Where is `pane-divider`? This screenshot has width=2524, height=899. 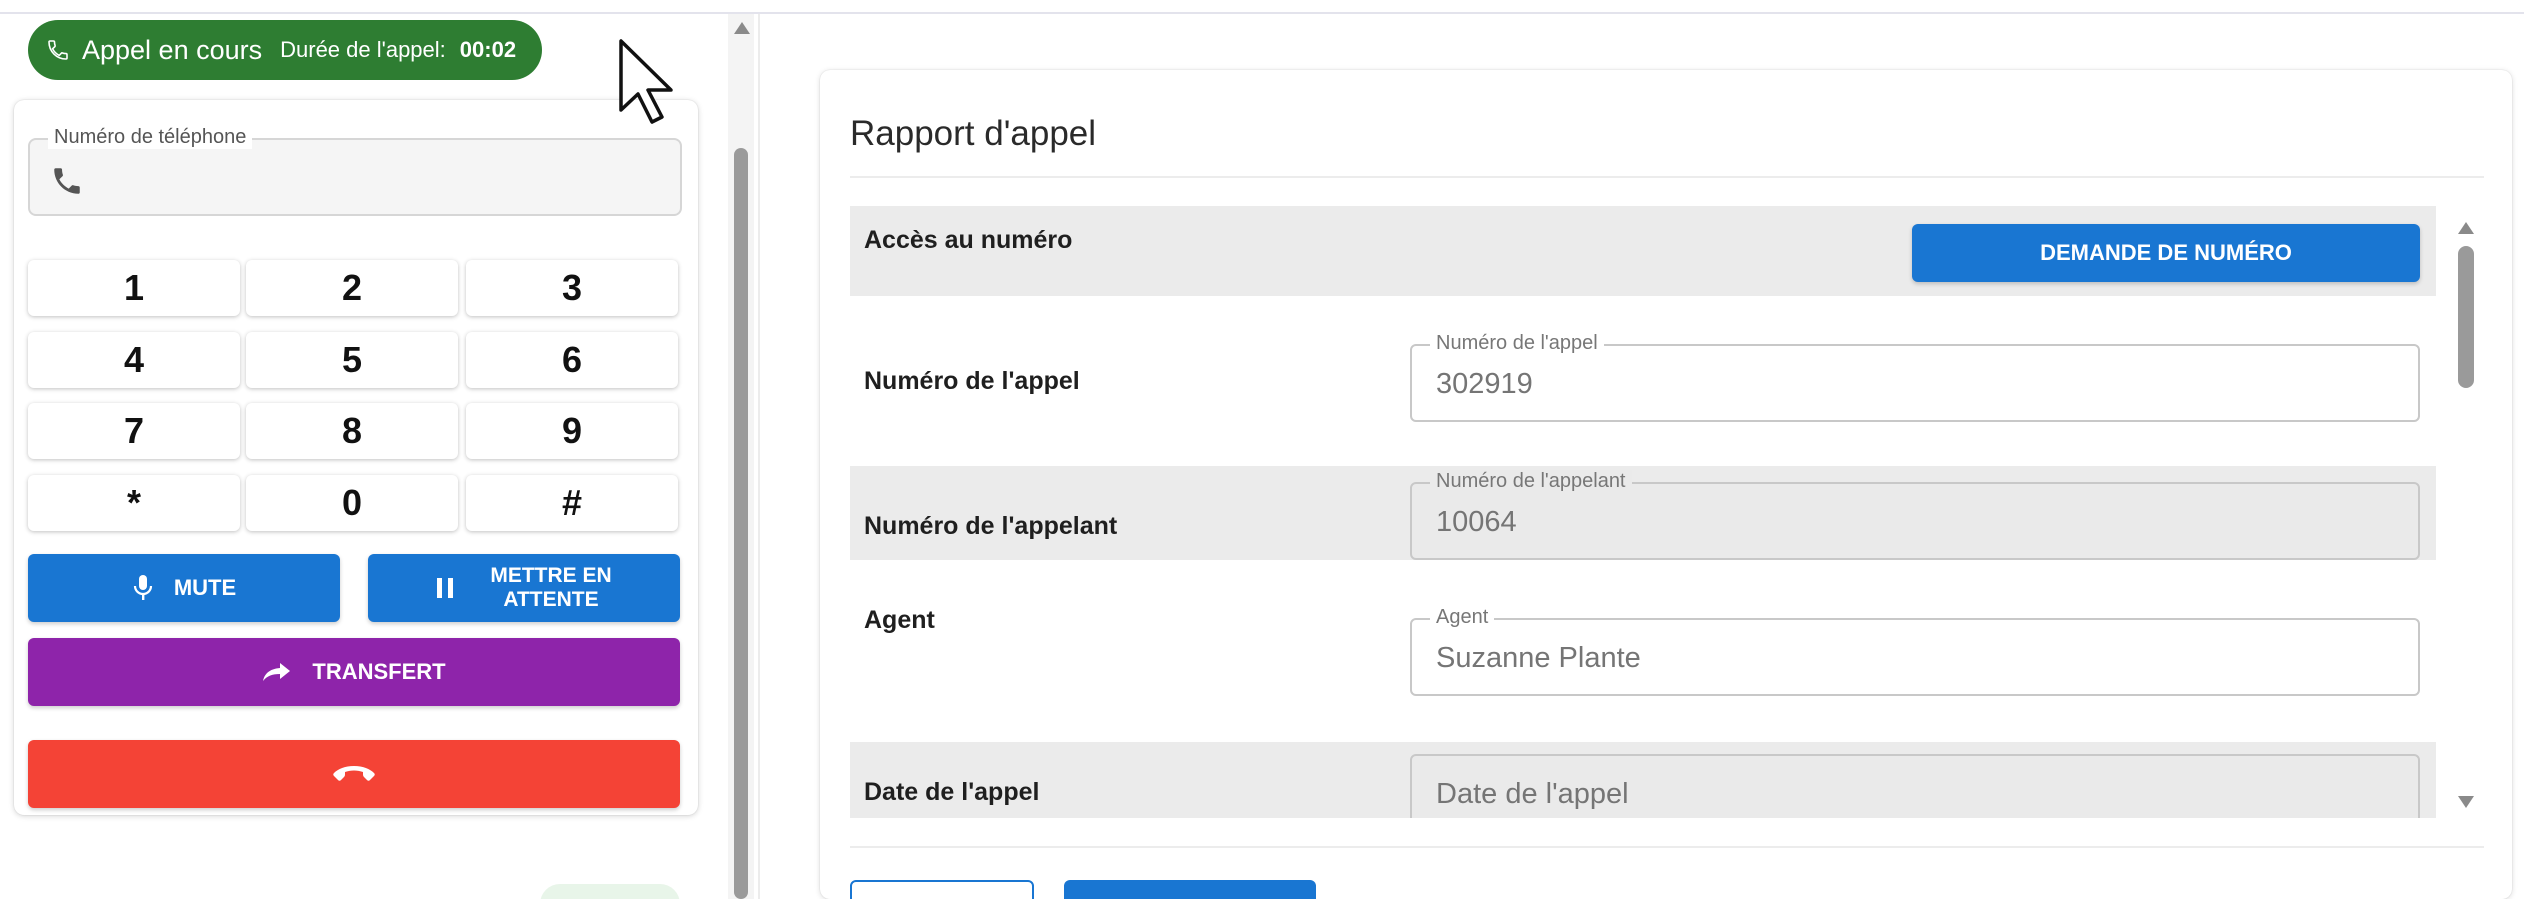
pane-divider is located at coordinates (759, 456).